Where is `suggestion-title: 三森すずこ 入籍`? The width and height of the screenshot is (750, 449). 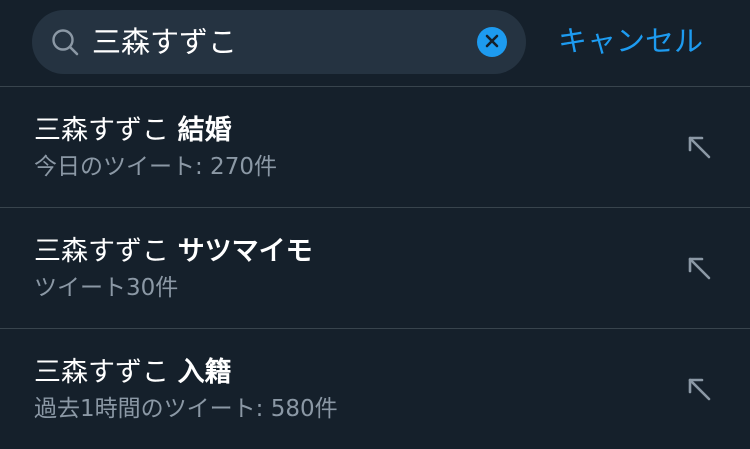
suggestion-title: 三森すずこ 入籍 is located at coordinates (133, 373).